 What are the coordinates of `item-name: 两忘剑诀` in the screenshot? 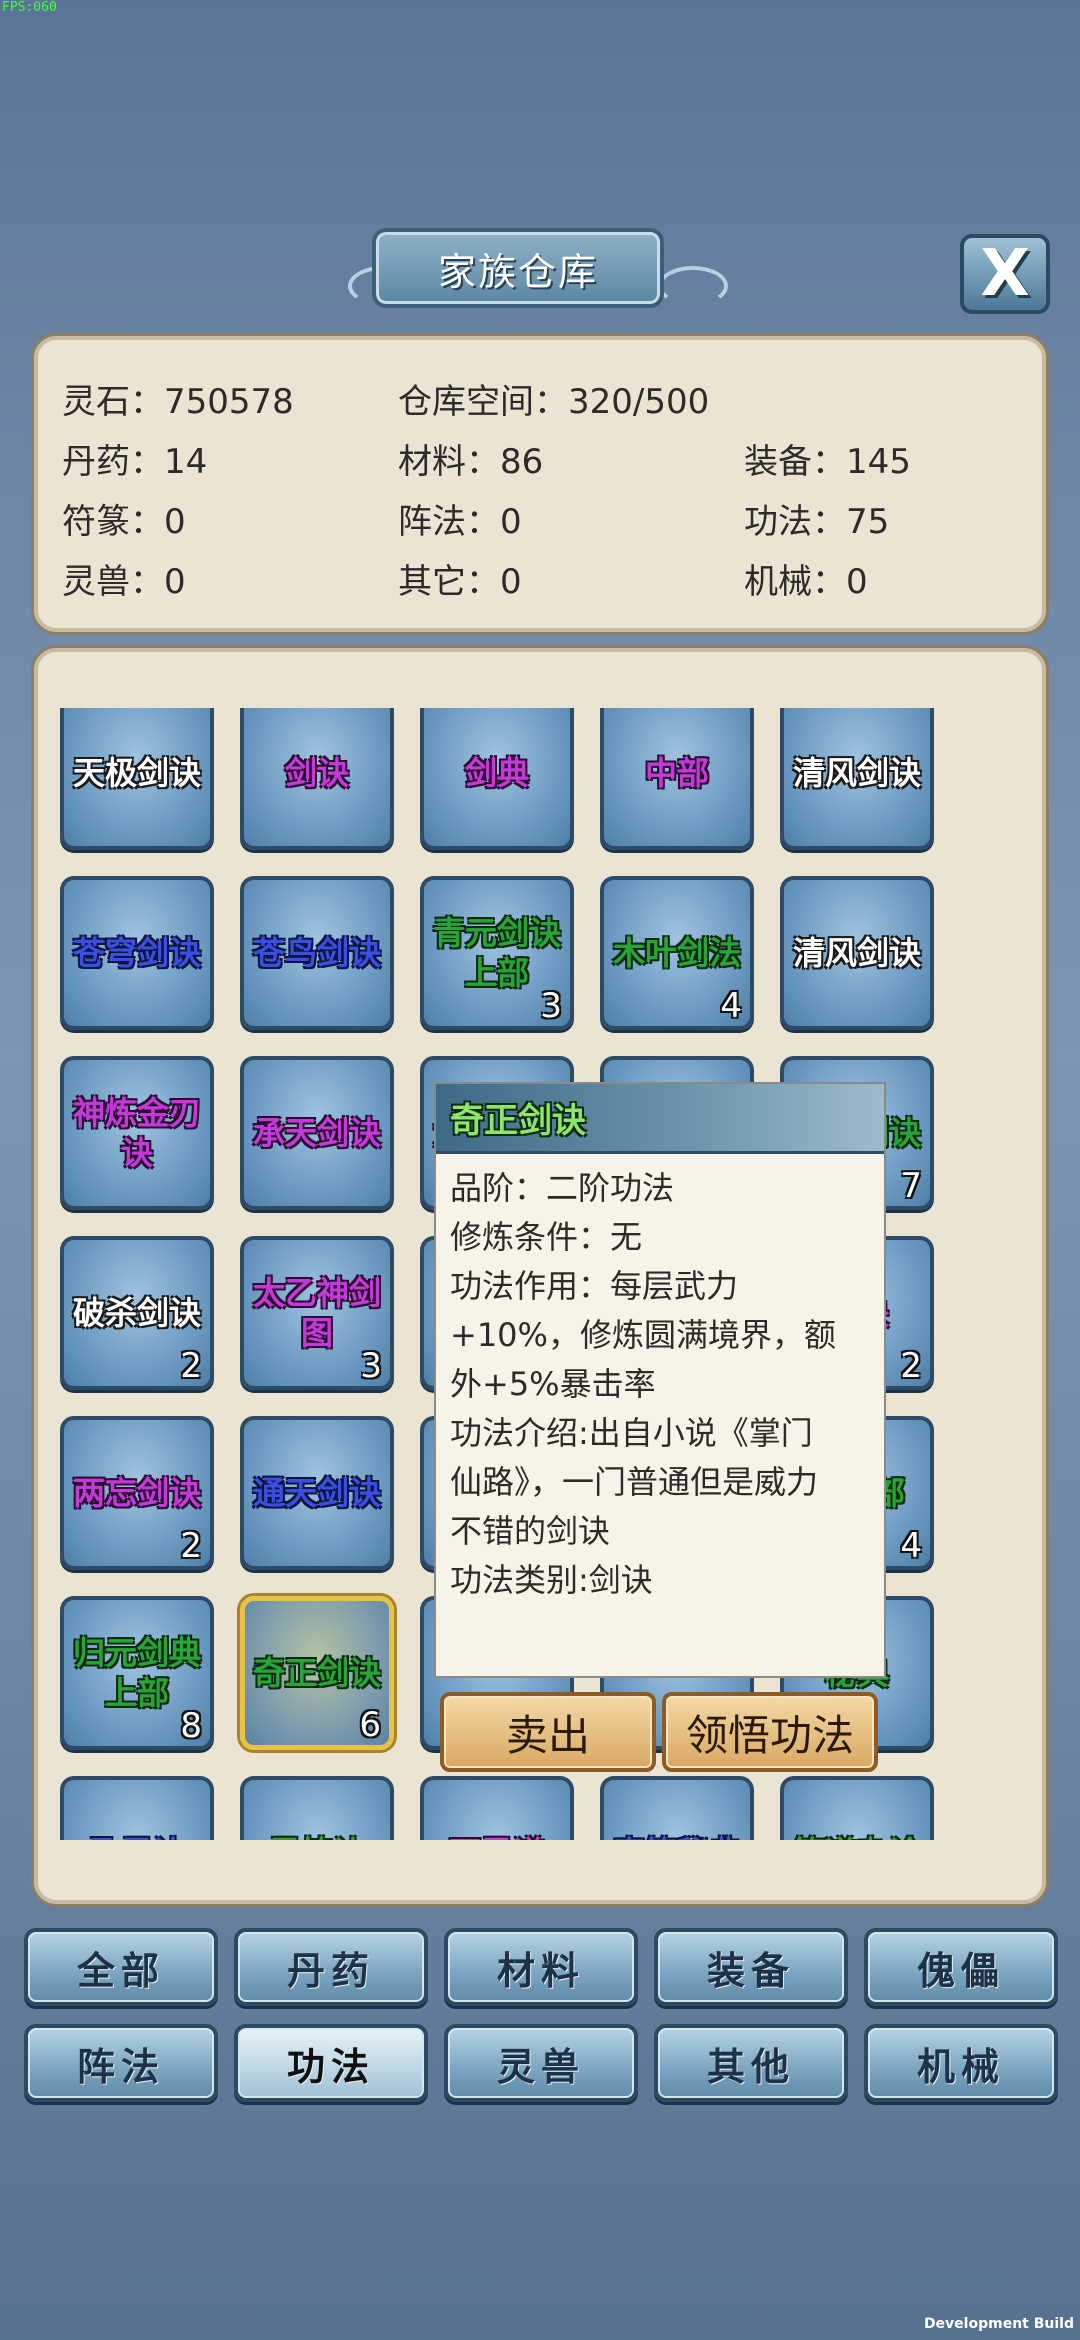 It's located at (136, 1493).